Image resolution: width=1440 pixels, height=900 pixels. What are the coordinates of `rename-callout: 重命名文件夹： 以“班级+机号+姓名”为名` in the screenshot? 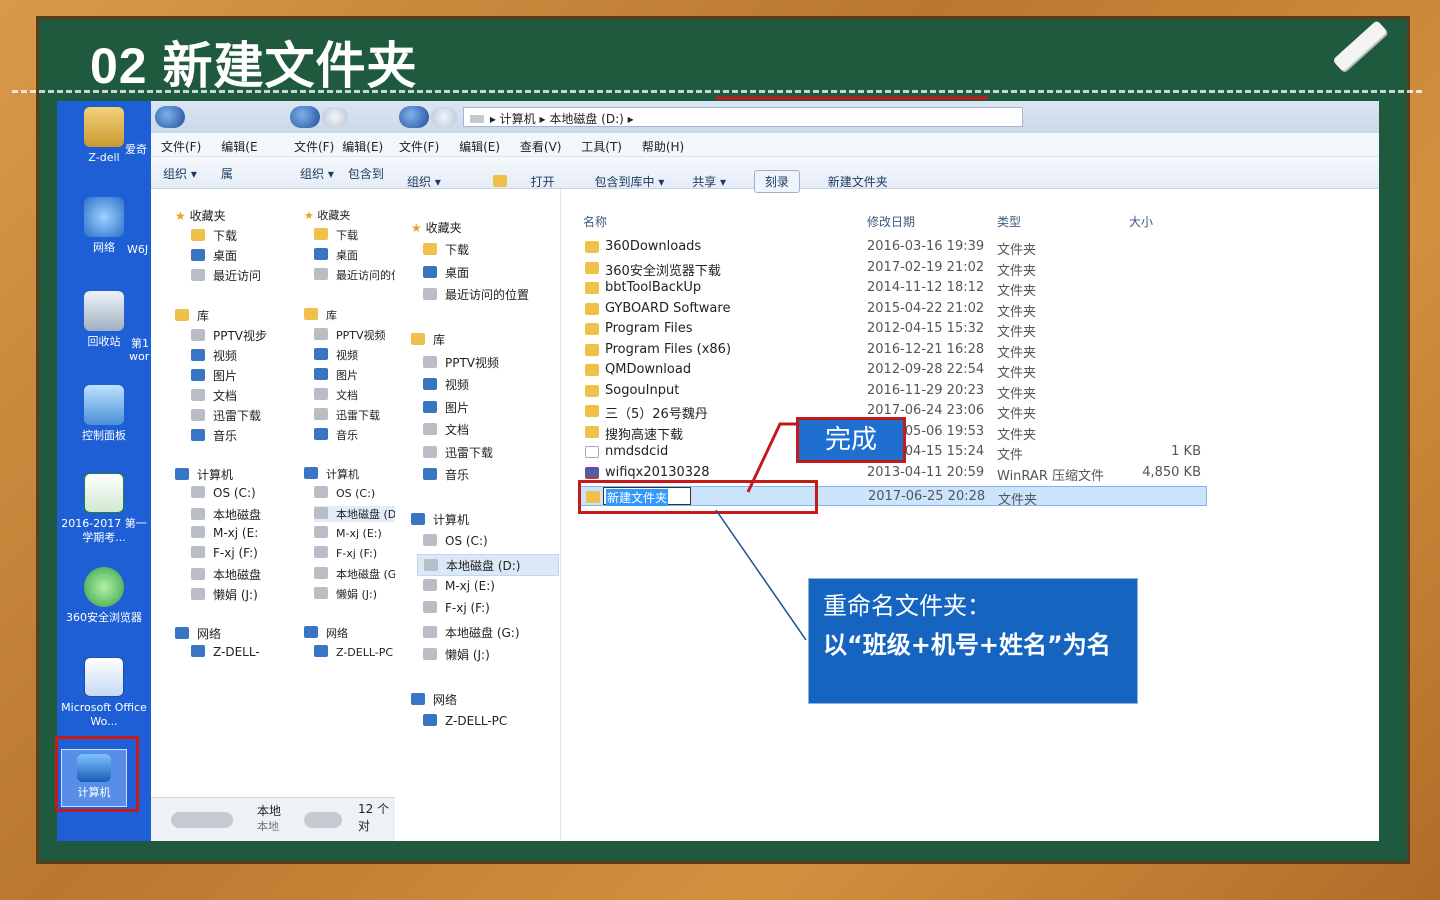 It's located at (973, 641).